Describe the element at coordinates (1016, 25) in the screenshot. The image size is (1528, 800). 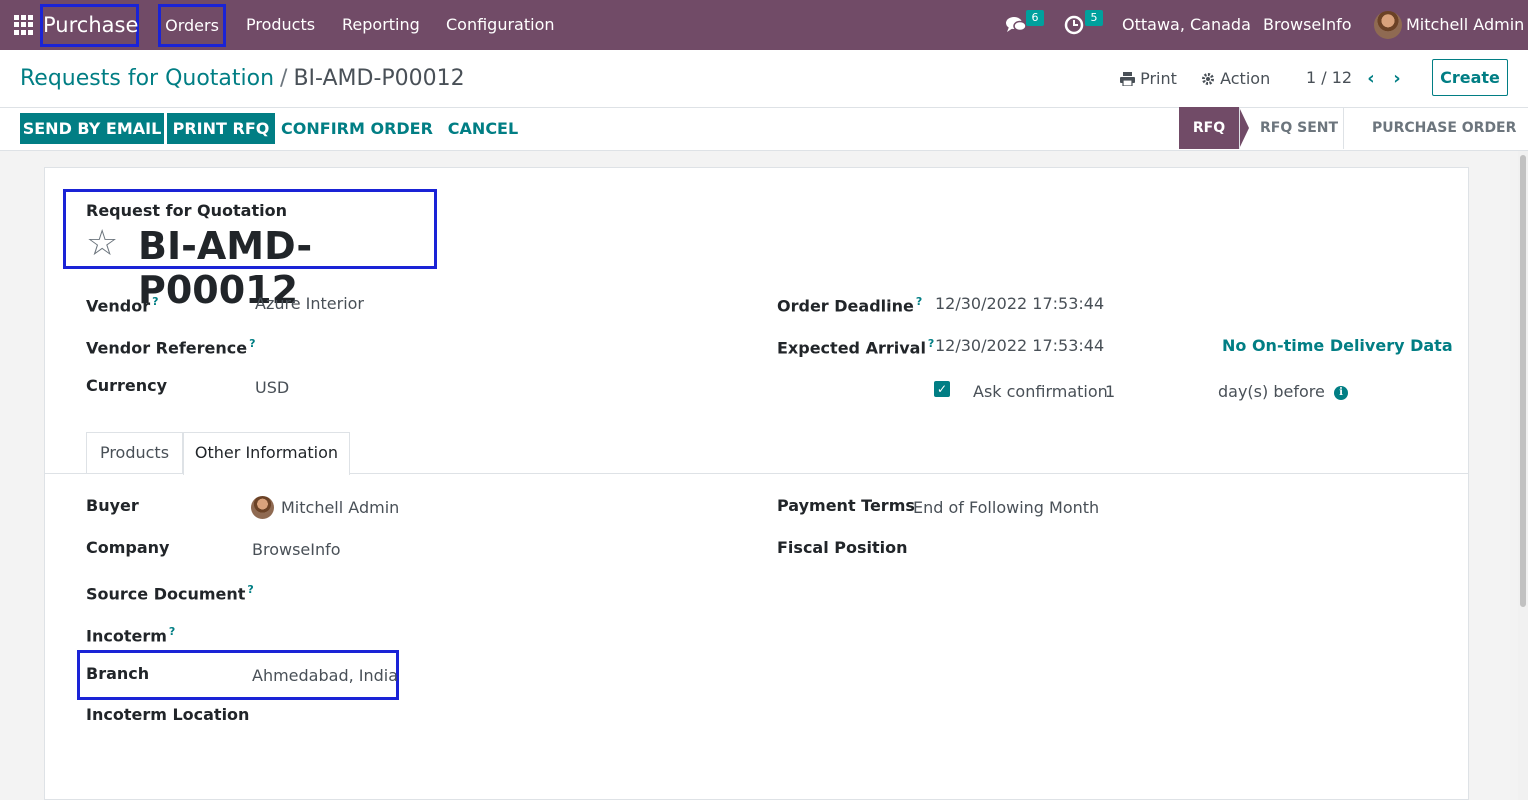
I see `messages-icon` at that location.